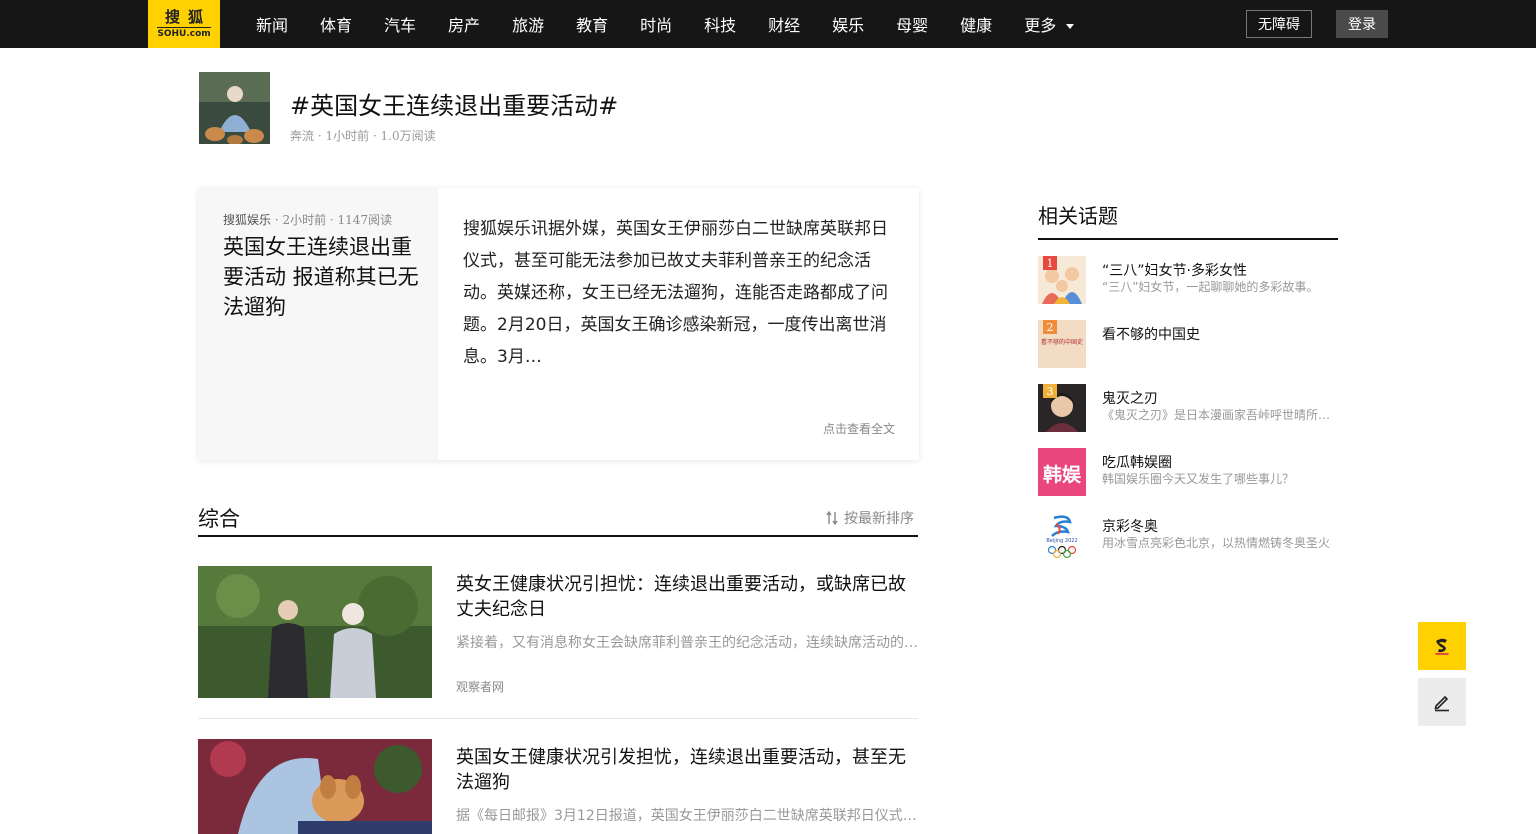  I want to click on channel-nav: 新闻 体育 汽车 房产 旅游 教育 时尚 科技 财经 娱乐 母婴 健康 更多, so click(665, 24).